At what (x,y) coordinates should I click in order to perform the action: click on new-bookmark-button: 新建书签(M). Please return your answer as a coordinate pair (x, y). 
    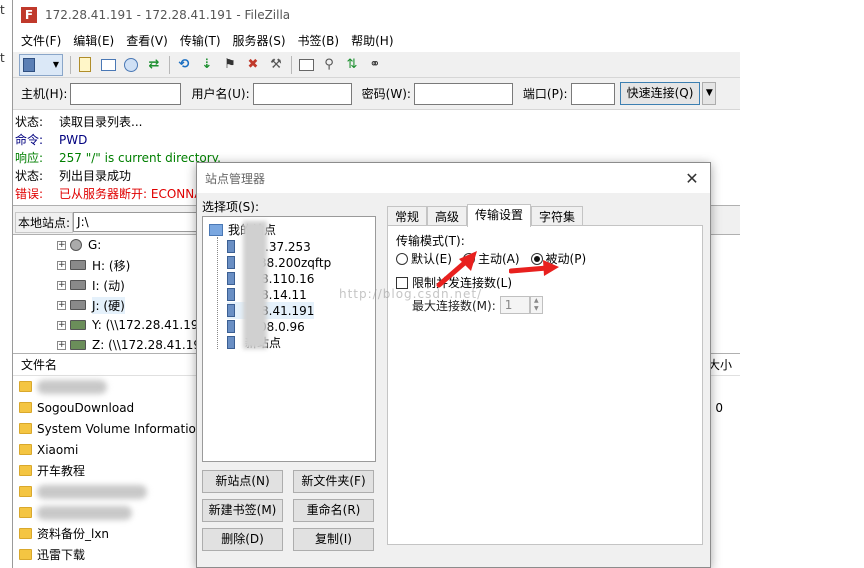
    Looking at the image, I should click on (242, 510).